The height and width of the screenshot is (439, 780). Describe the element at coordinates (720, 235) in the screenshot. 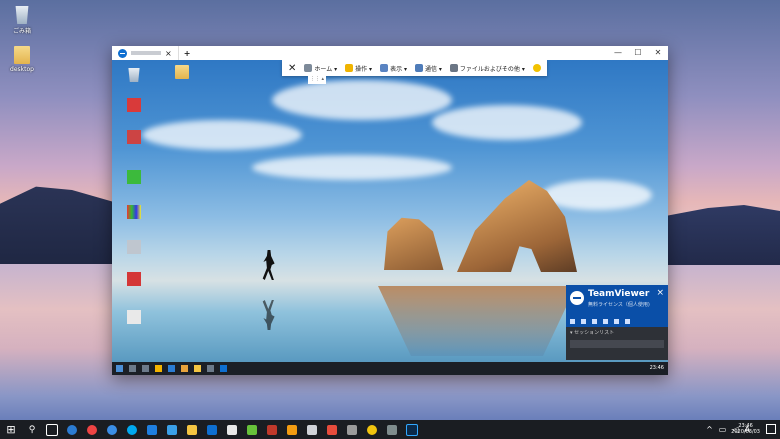

I see `mountain-right` at that location.